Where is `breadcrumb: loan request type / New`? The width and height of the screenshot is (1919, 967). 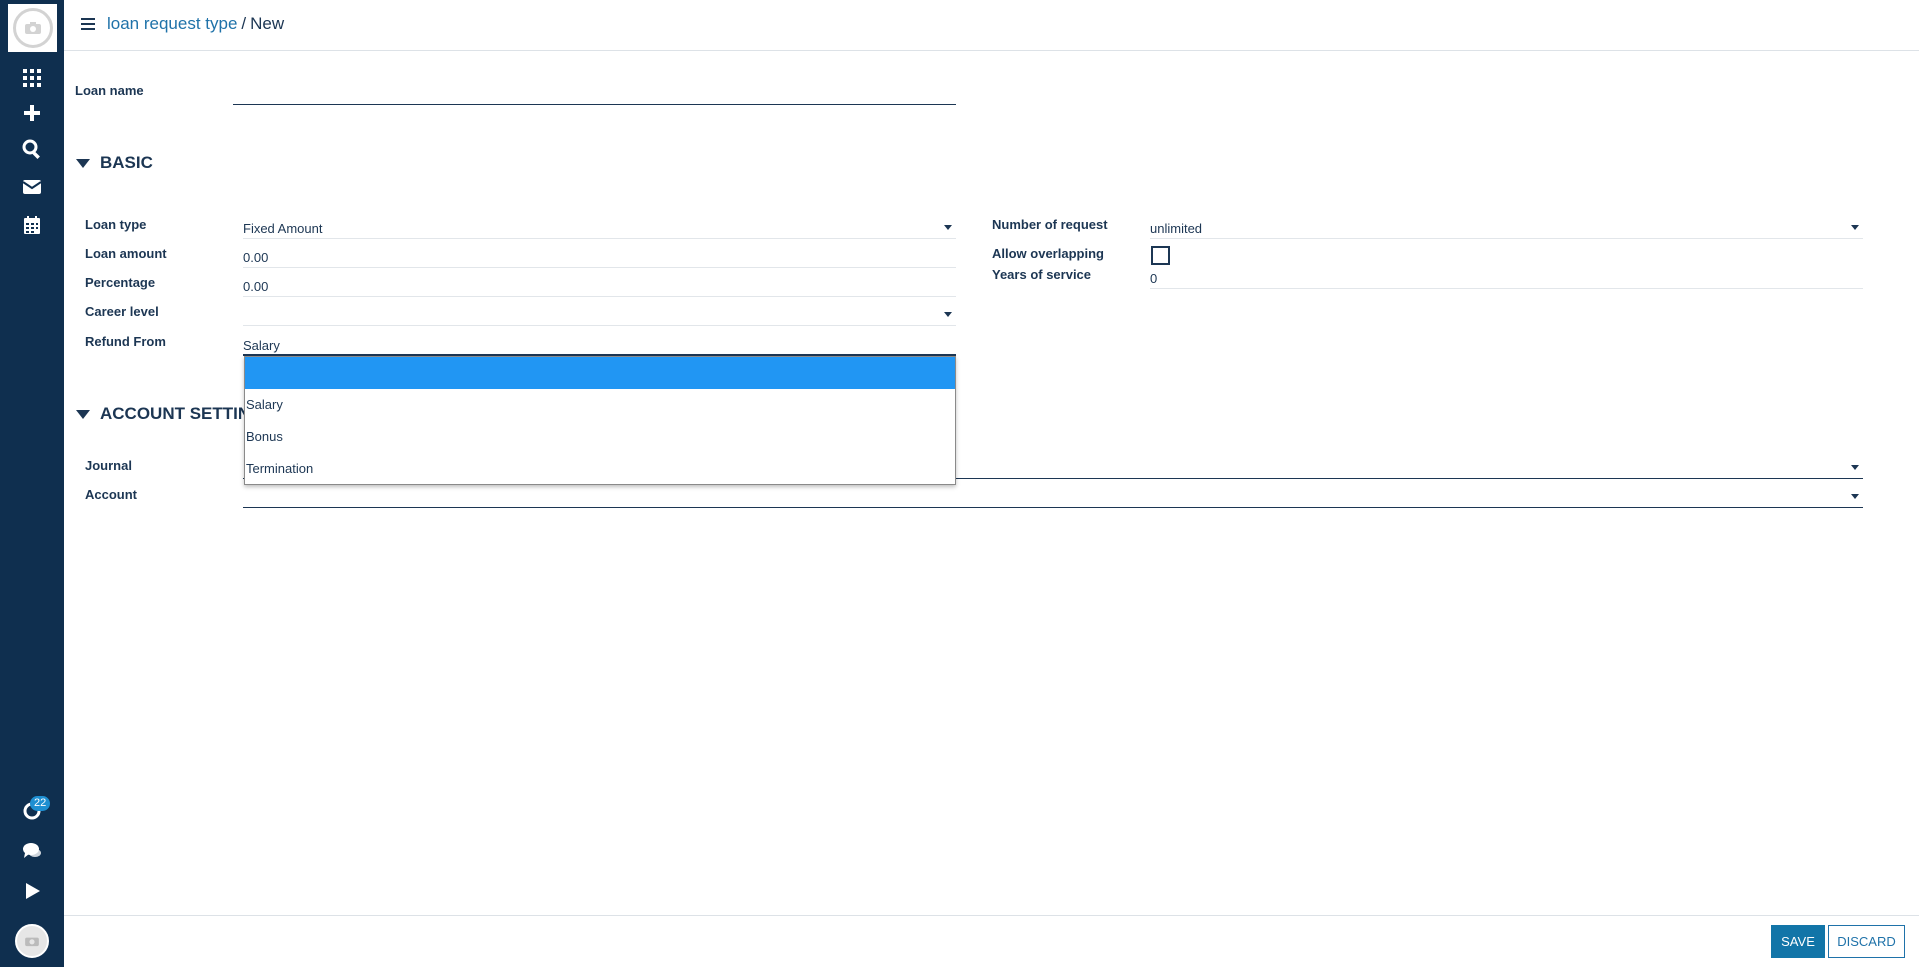 breadcrumb: loan request type / New is located at coordinates (195, 24).